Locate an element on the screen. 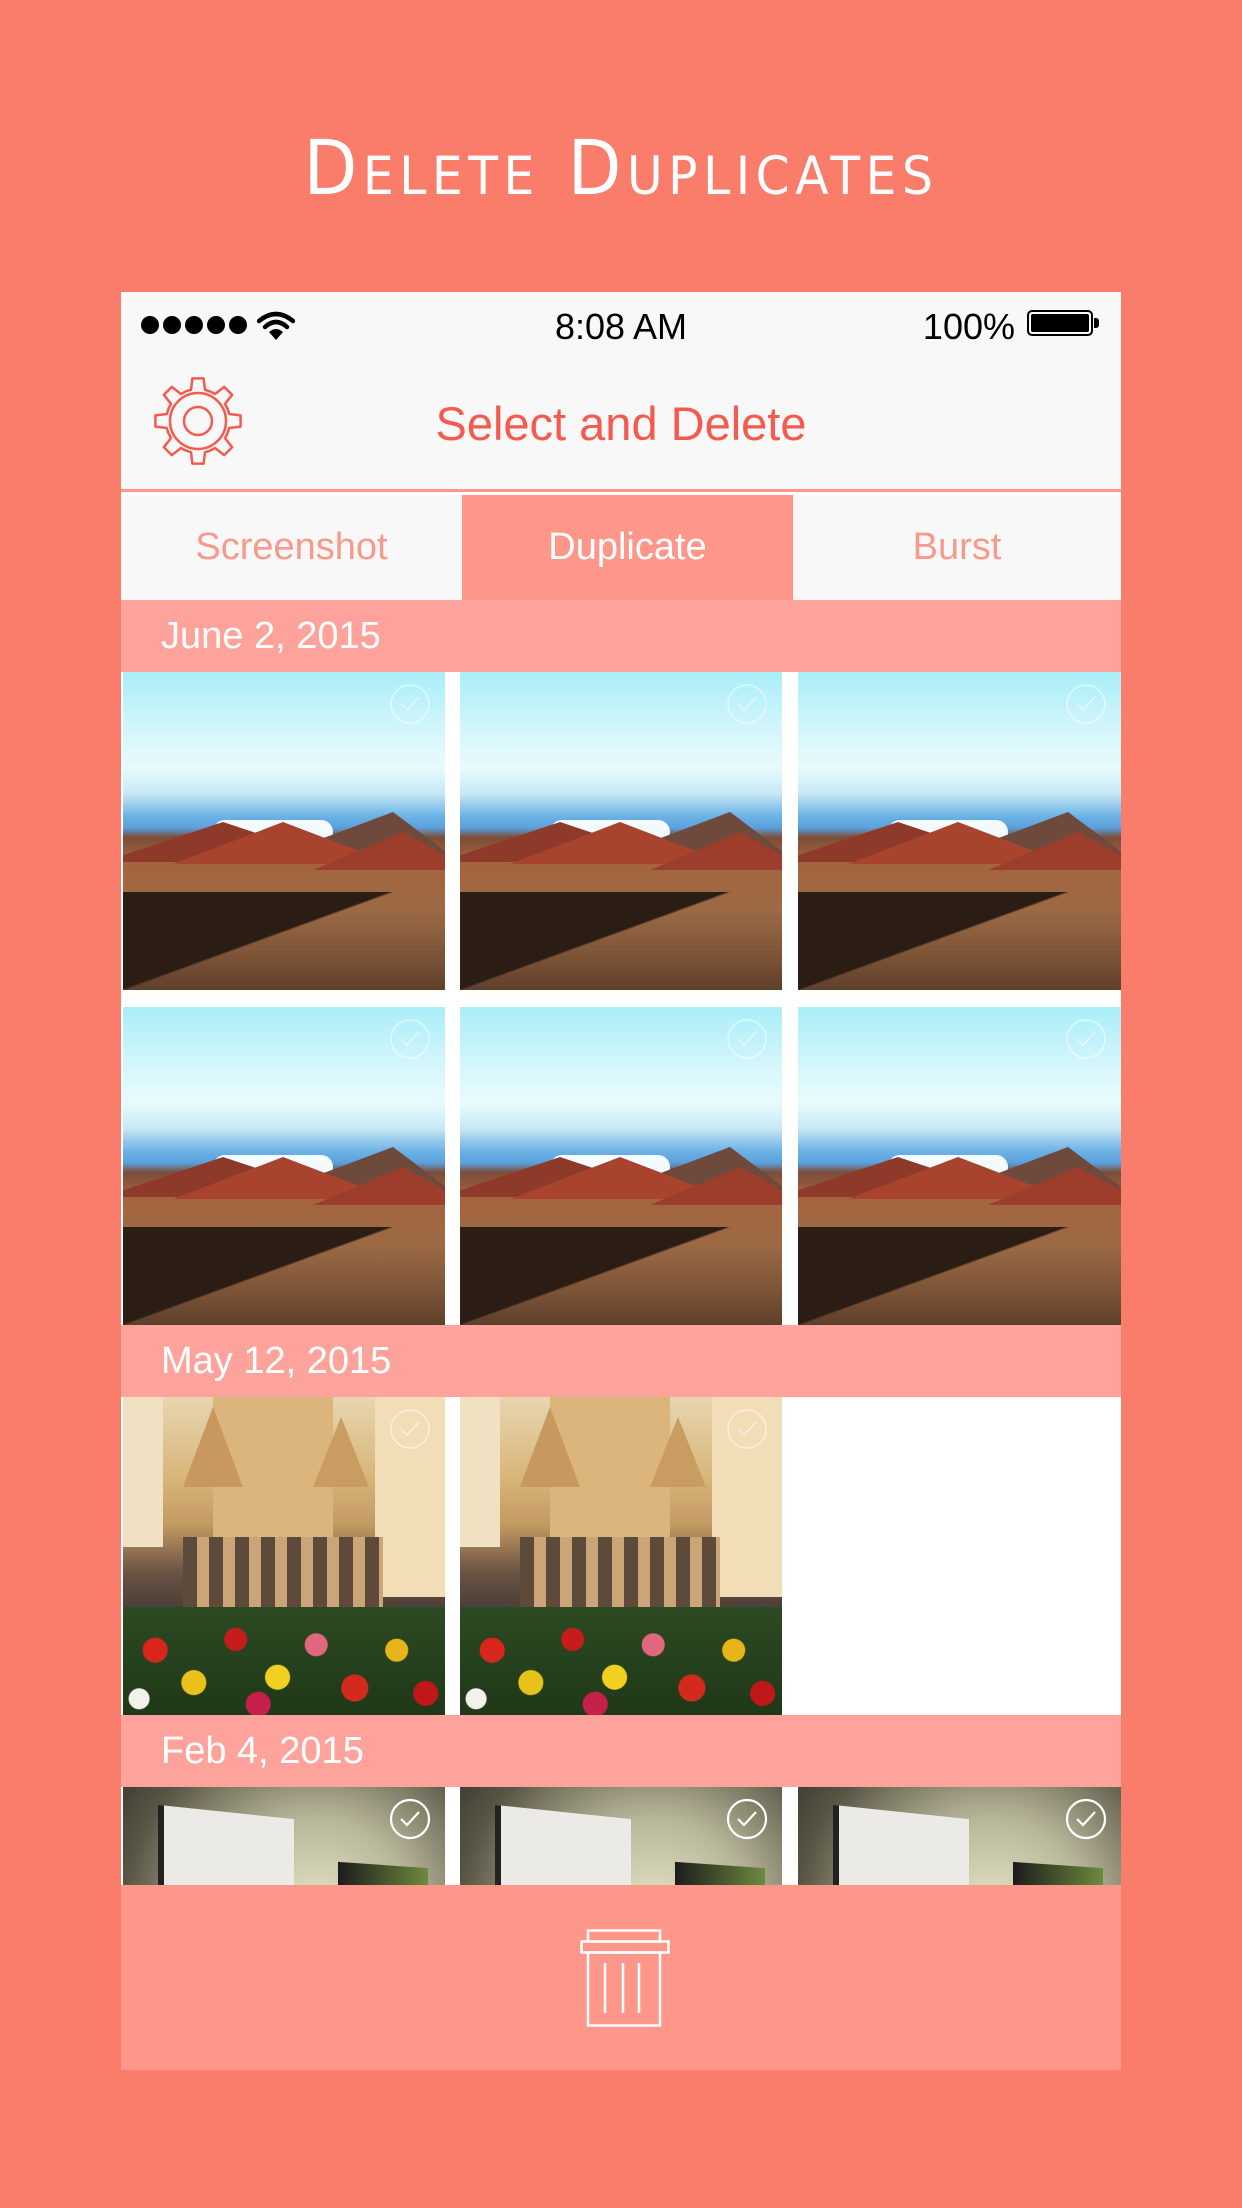 This screenshot has height=2208, width=1242. segmented-tabs: Screenshot Duplicate Burst is located at coordinates (621, 547).